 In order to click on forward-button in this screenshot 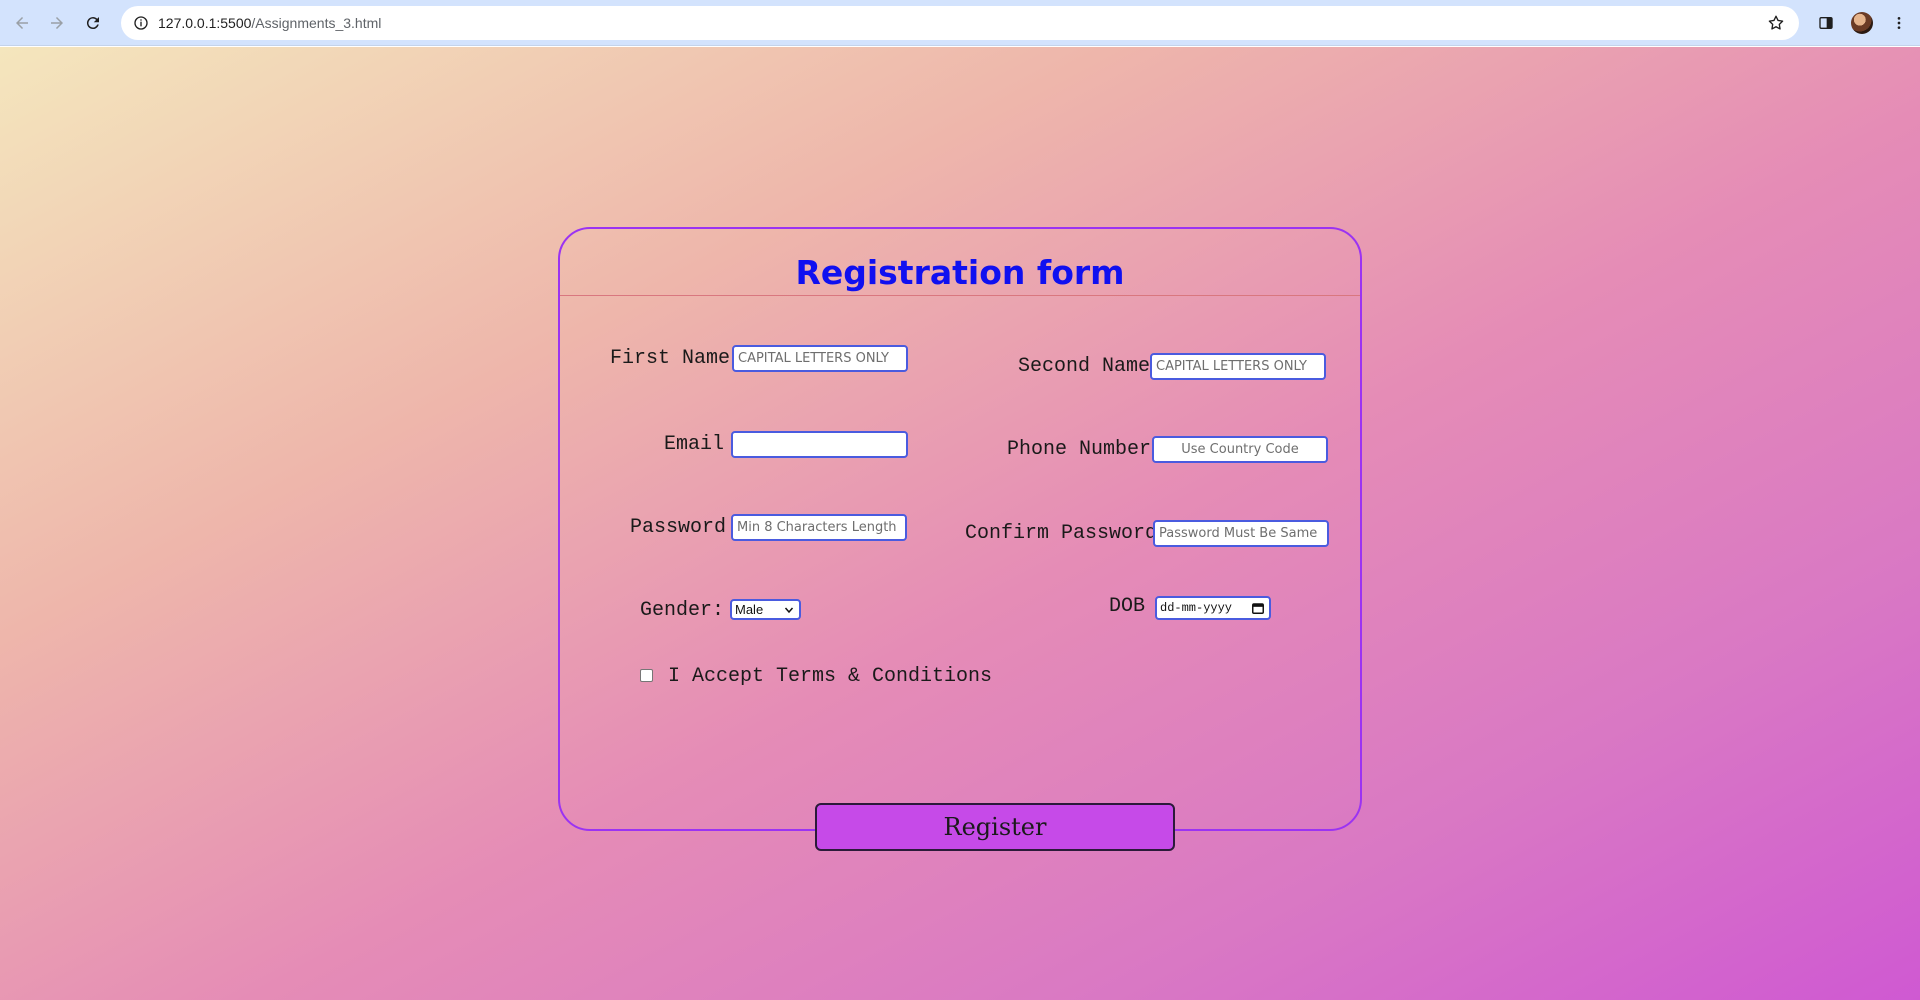, I will do `click(57, 23)`.